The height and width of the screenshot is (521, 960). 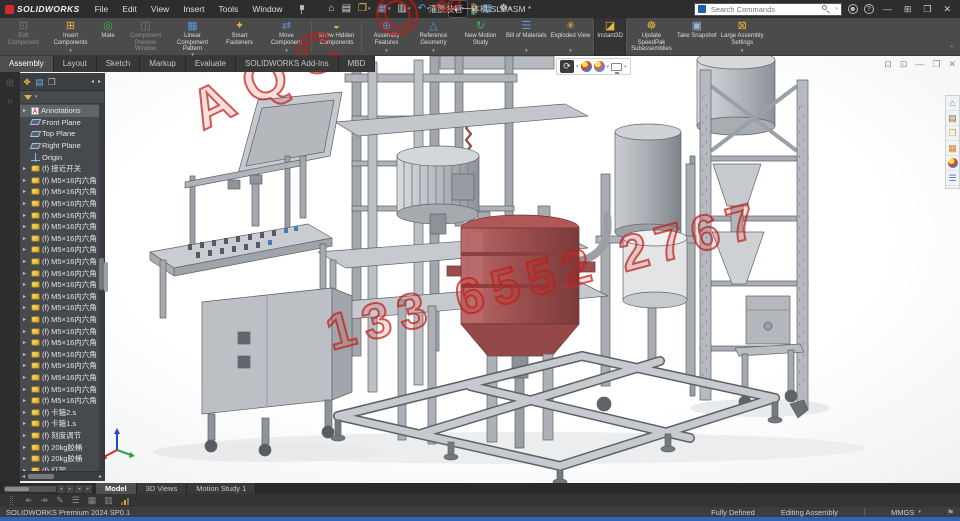 What do you see at coordinates (62, 146) in the screenshot?
I see `tree-item: Right Plane` at bounding box center [62, 146].